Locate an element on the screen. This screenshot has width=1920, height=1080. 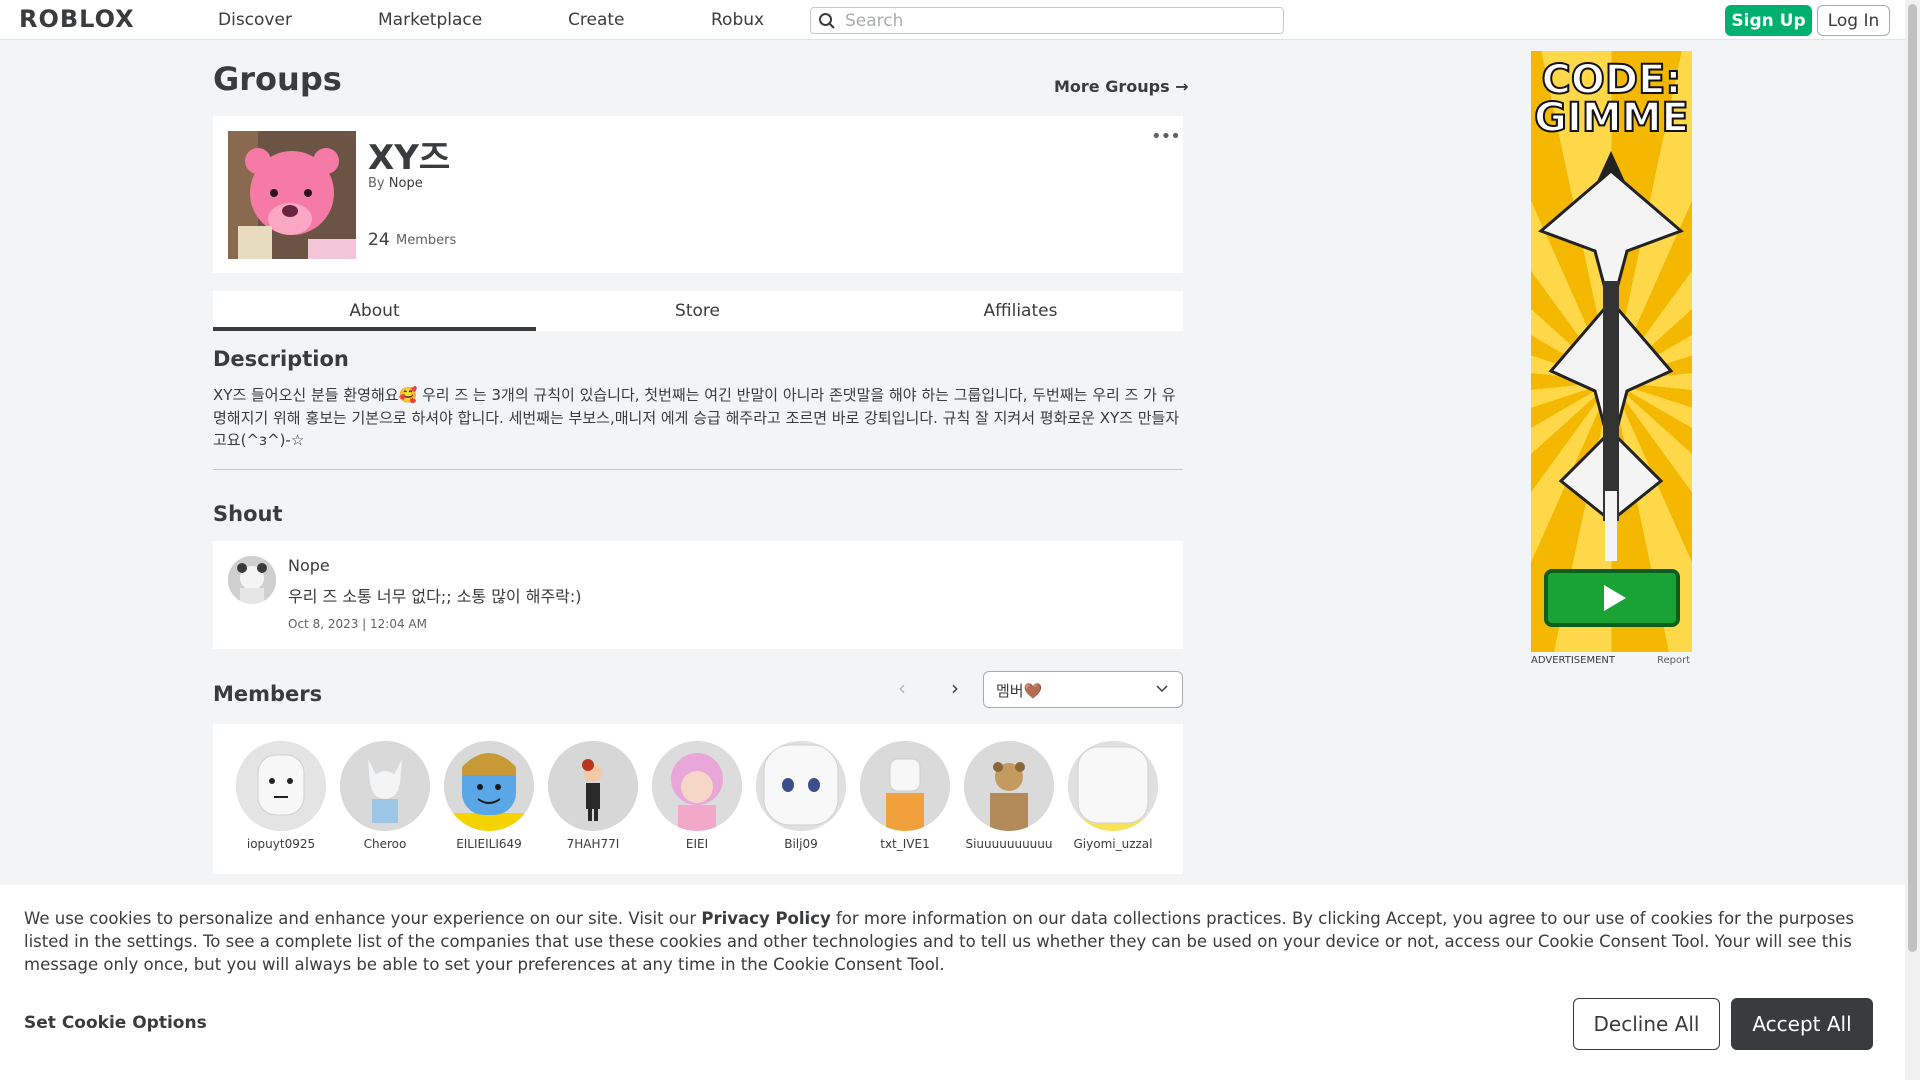
member-name: EILIEILI649 is located at coordinates (489, 844).